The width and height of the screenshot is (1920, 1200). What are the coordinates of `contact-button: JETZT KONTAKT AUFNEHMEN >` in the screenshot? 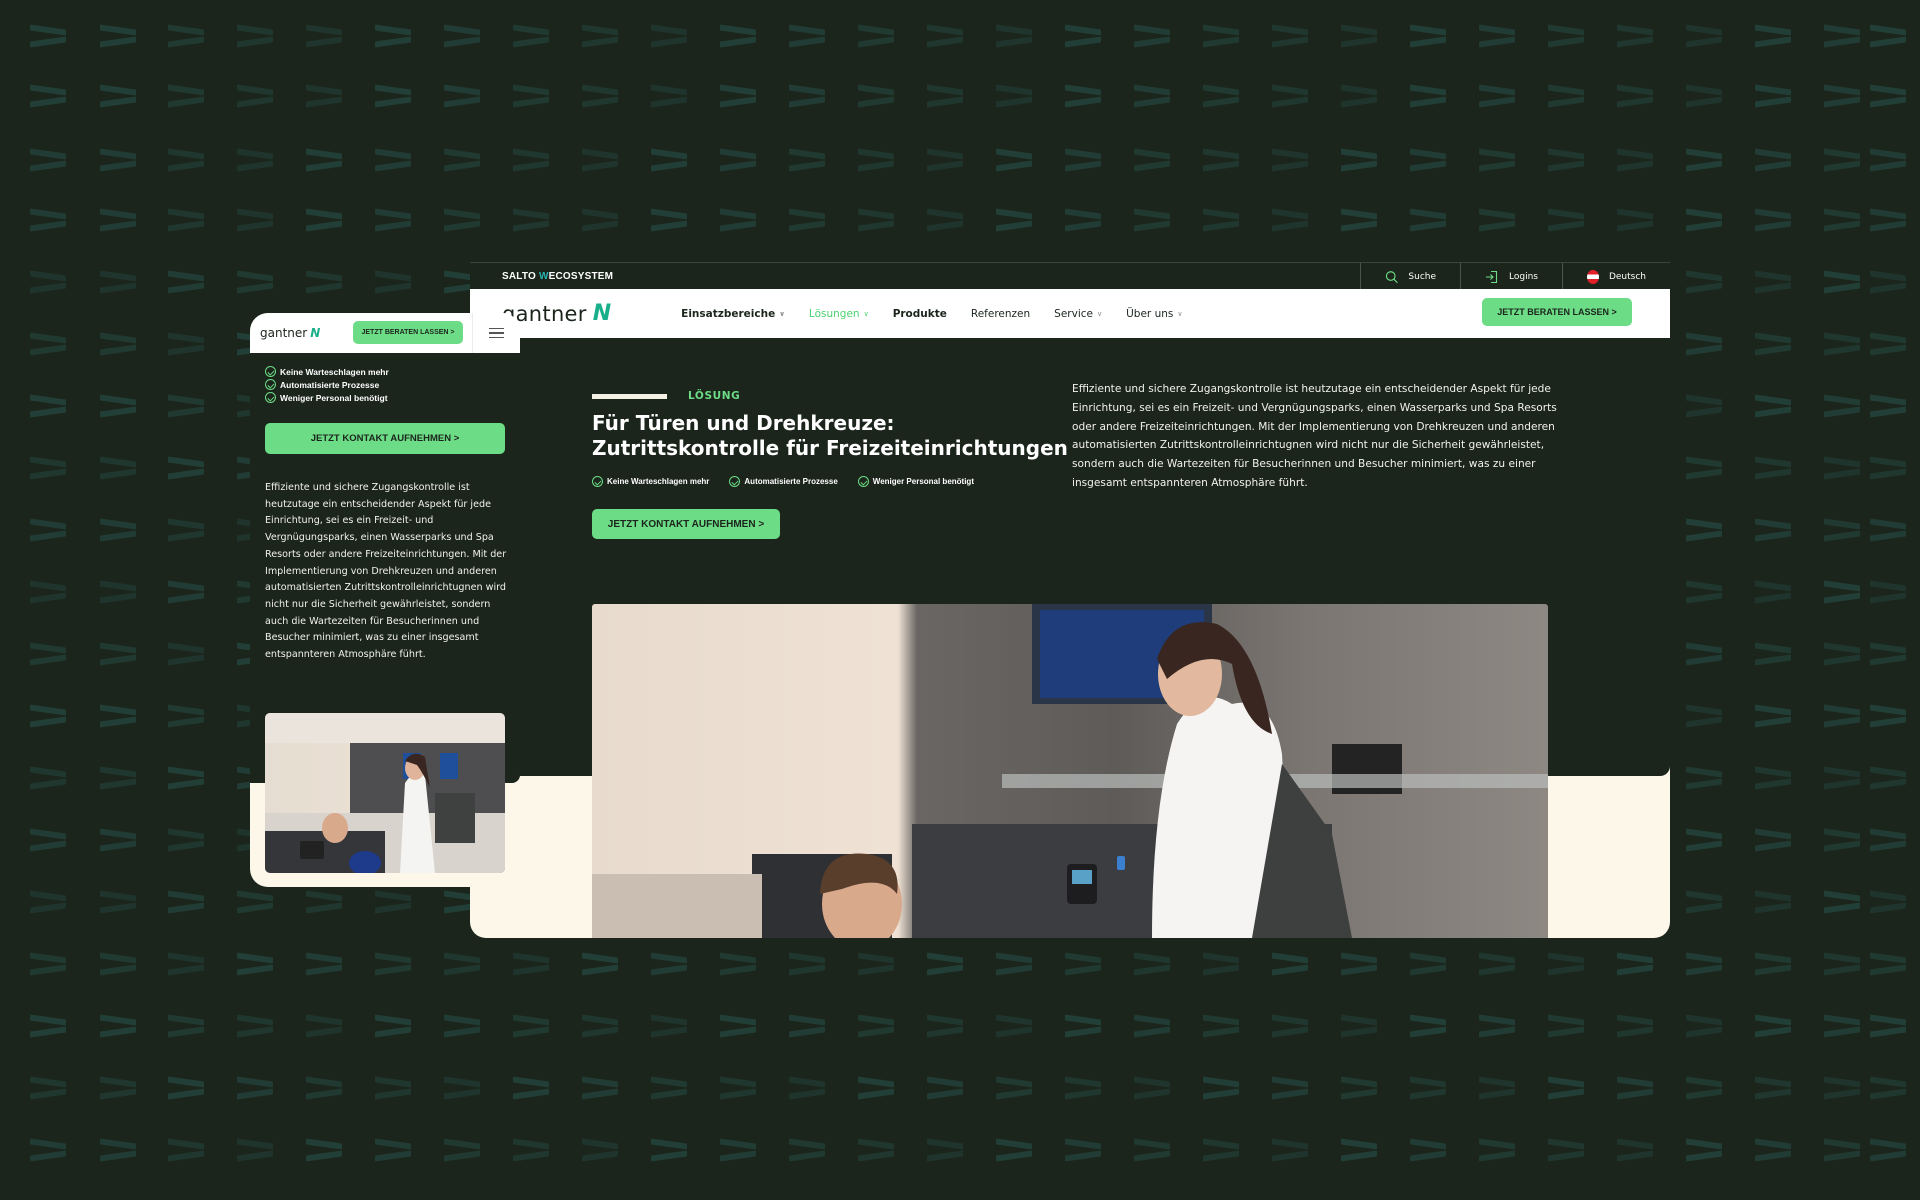 It's located at (686, 524).